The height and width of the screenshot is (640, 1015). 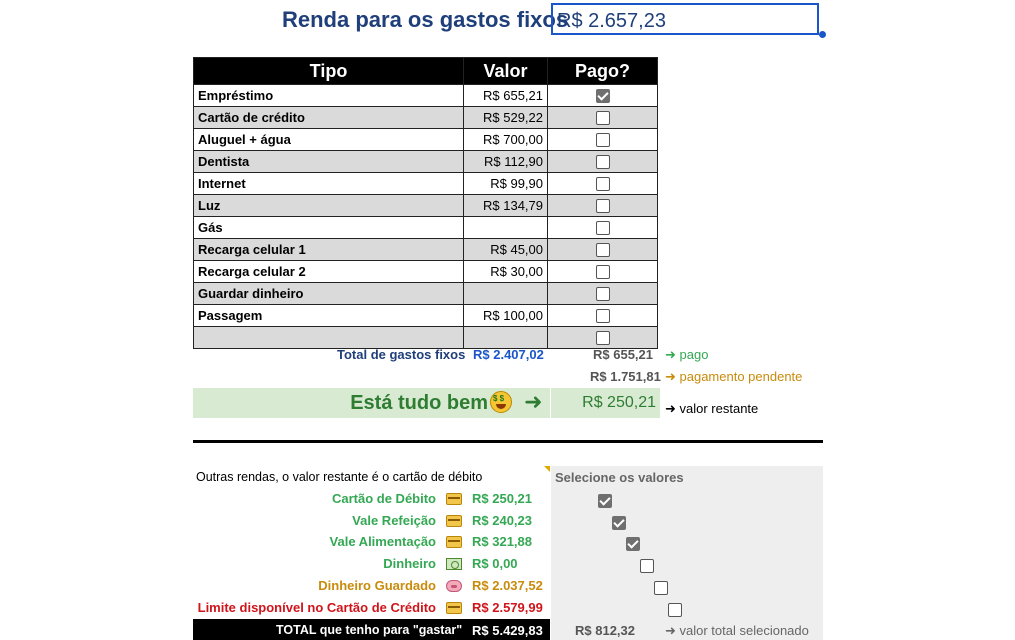 I want to click on comment-indicator-icon, so click(x=547, y=469).